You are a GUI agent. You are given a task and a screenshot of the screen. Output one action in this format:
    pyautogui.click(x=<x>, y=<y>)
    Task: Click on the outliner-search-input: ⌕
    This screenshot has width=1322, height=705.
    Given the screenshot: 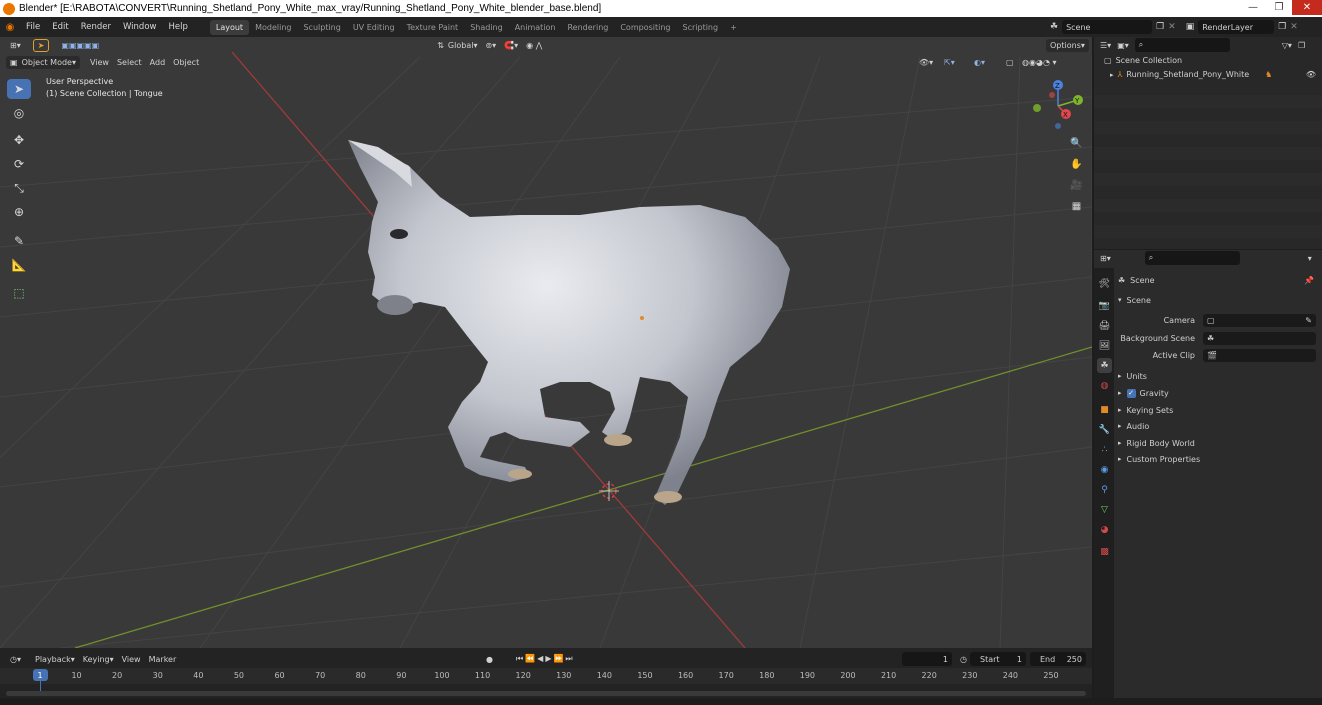 What is the action you would take?
    pyautogui.click(x=1182, y=45)
    